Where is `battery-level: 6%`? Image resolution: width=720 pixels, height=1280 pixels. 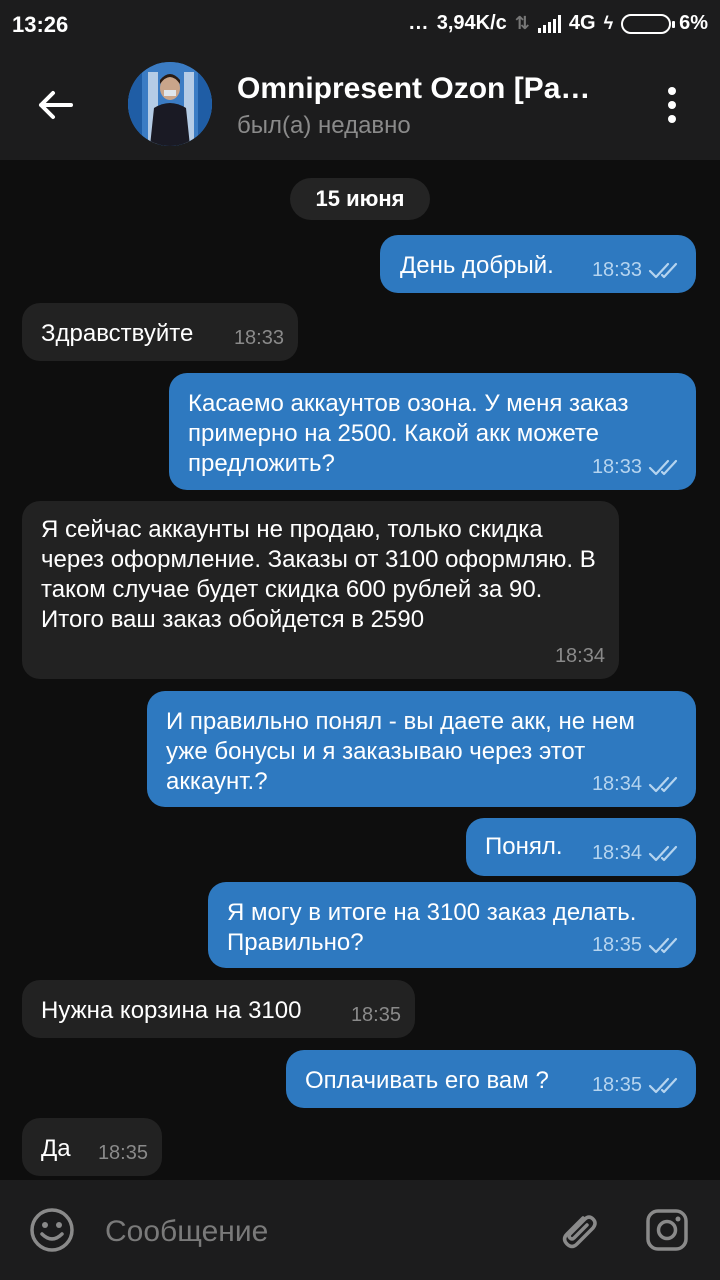 battery-level: 6% is located at coordinates (693, 23).